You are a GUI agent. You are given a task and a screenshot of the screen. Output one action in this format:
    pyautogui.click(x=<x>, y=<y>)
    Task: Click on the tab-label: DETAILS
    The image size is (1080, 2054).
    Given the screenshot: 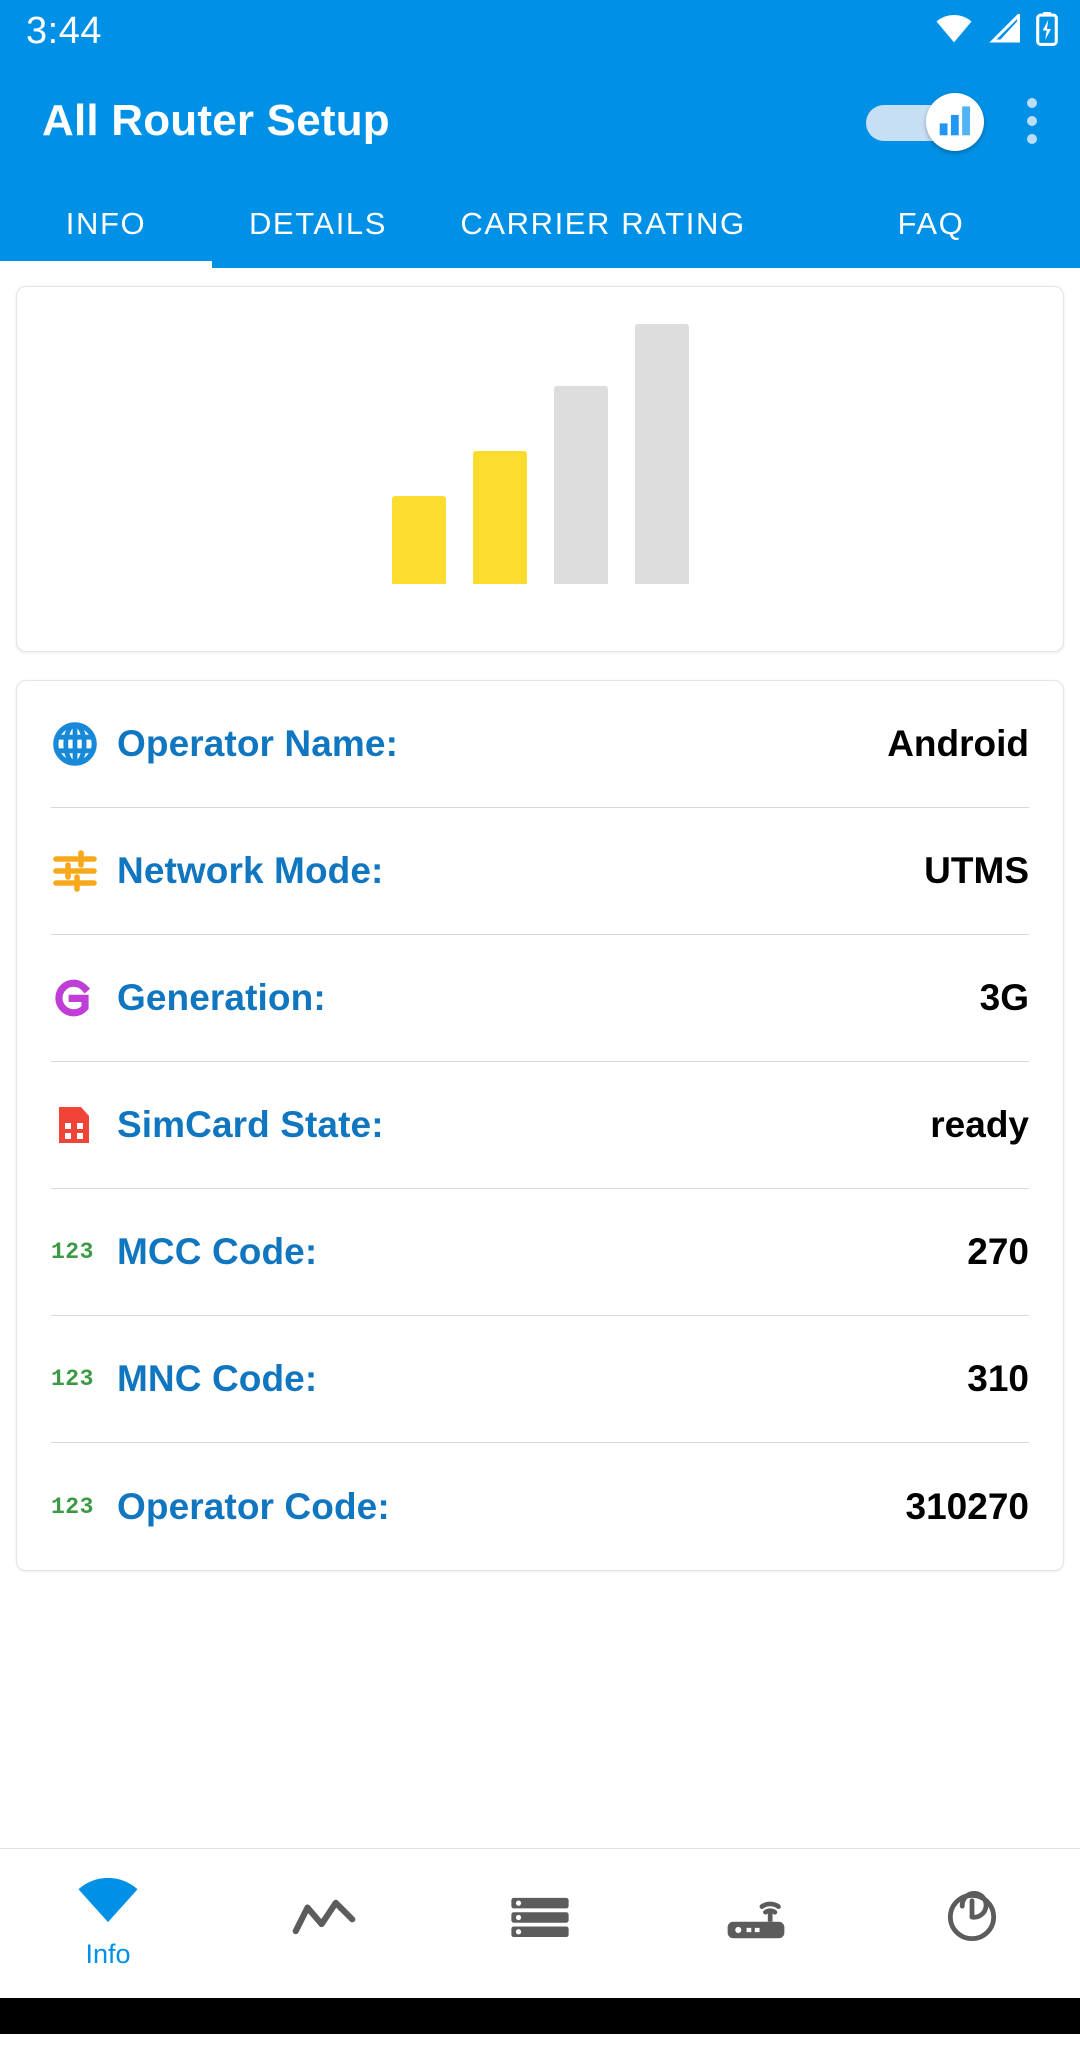 What is the action you would take?
    pyautogui.click(x=318, y=223)
    